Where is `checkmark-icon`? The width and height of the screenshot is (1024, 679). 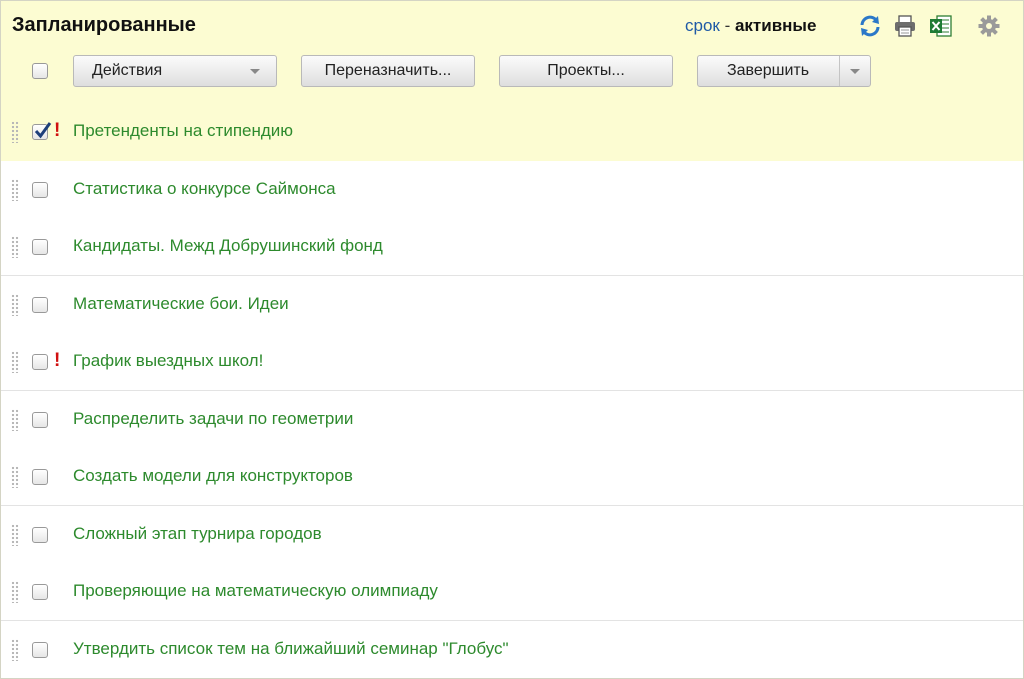
checkmark-icon is located at coordinates (43, 130).